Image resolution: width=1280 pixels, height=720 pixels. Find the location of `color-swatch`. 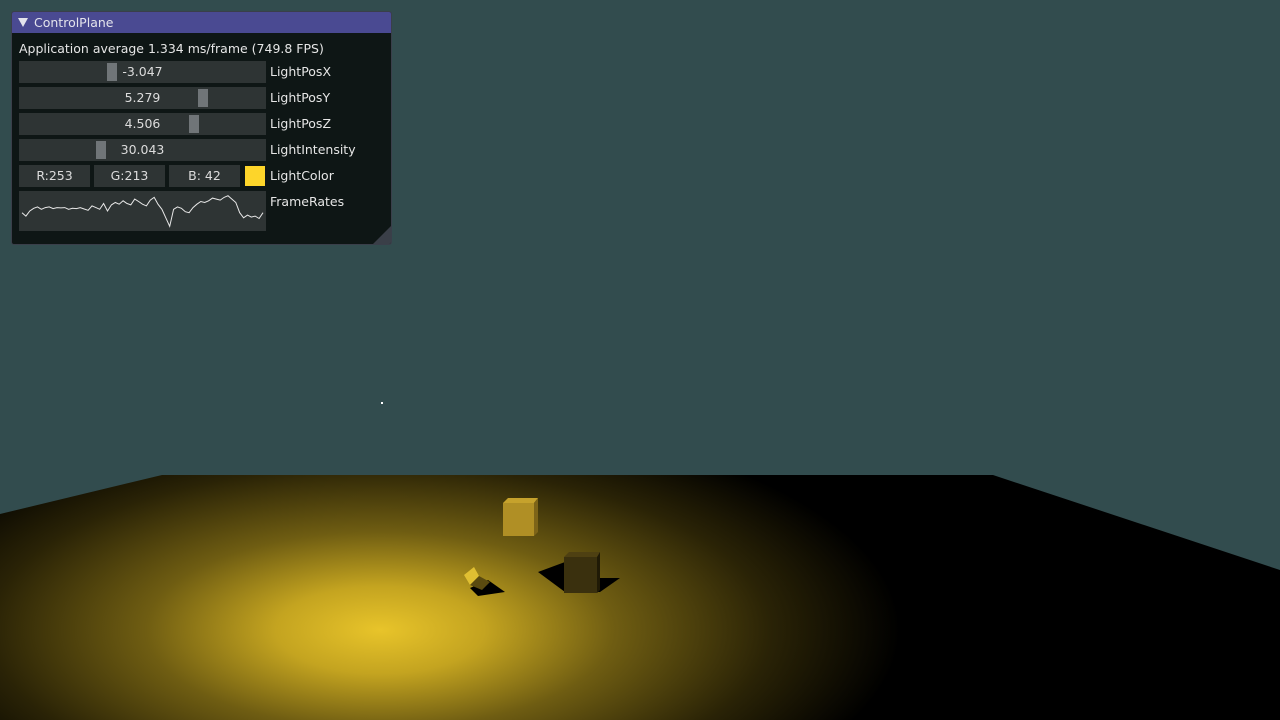

color-swatch is located at coordinates (255, 176).